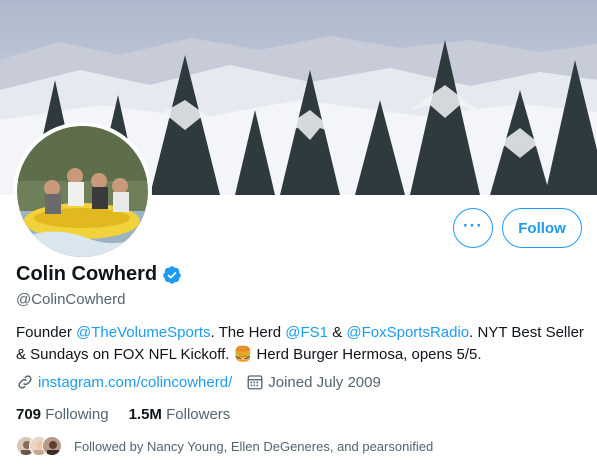 The height and width of the screenshot is (469, 597). I want to click on followers-label: Followers, so click(198, 414).